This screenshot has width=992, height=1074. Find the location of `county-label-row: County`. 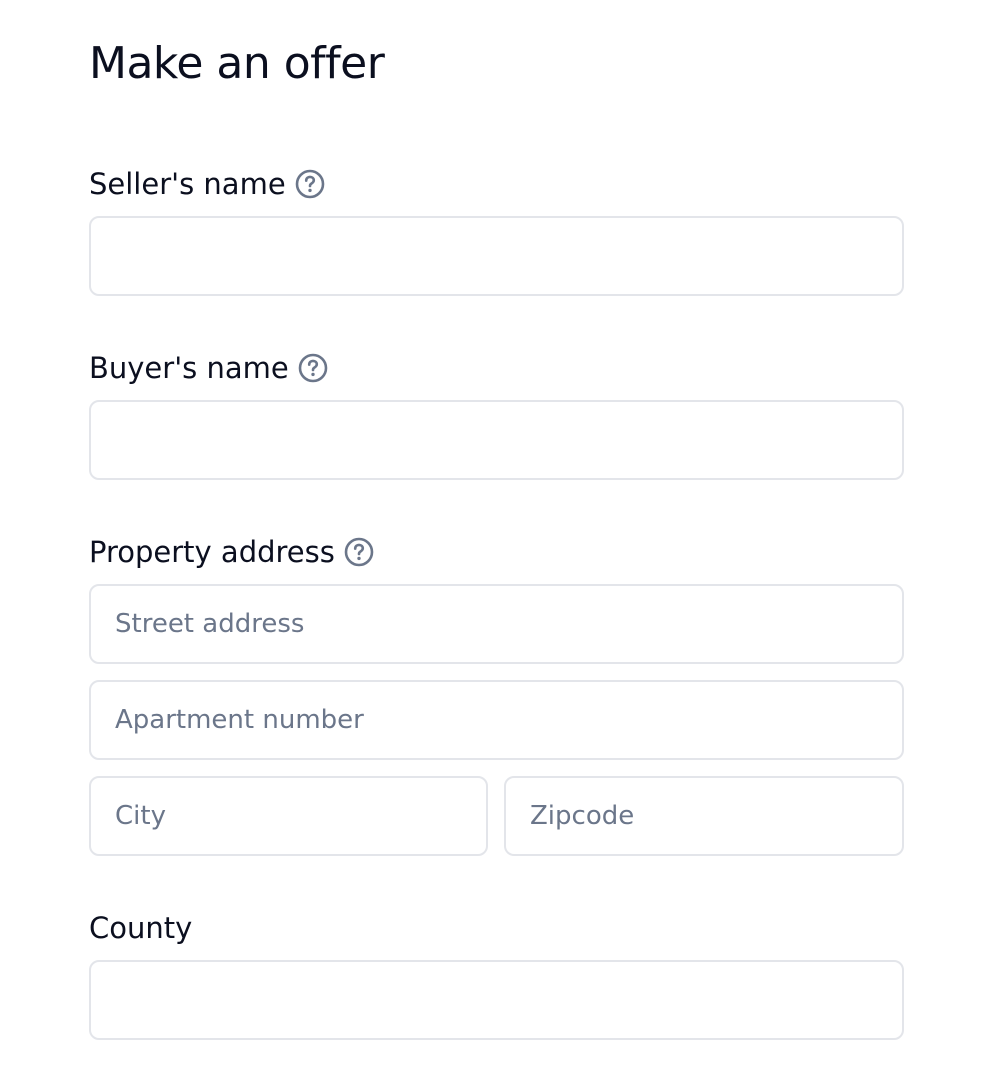

county-label-row: County is located at coordinates (140, 928).